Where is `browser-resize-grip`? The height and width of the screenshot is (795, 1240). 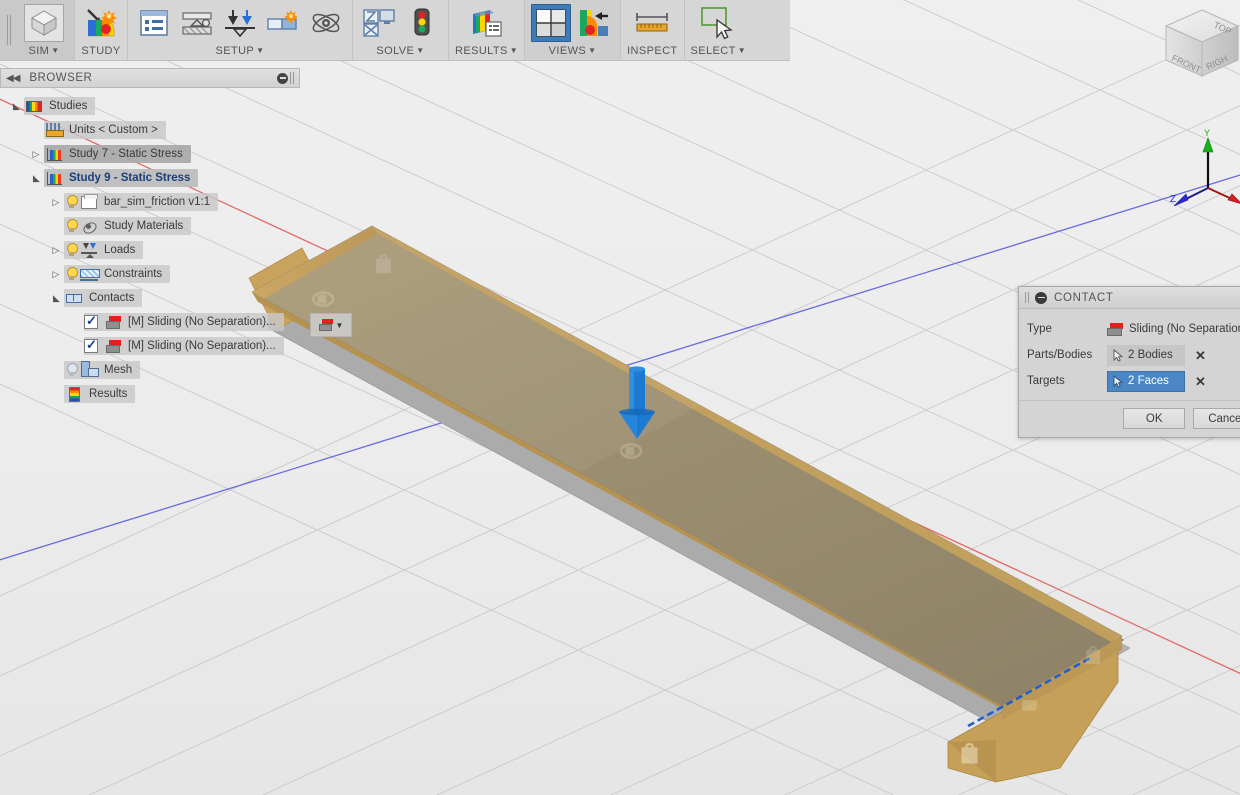 browser-resize-grip is located at coordinates (292, 78).